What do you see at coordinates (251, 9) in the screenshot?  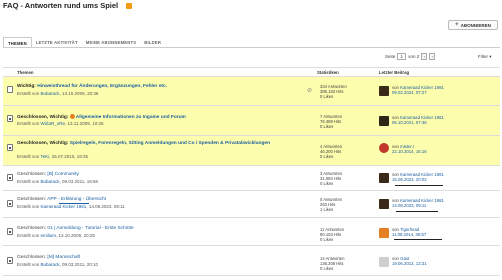 I see `page-header: FAQ - Antworten rund ums Spiel` at bounding box center [251, 9].